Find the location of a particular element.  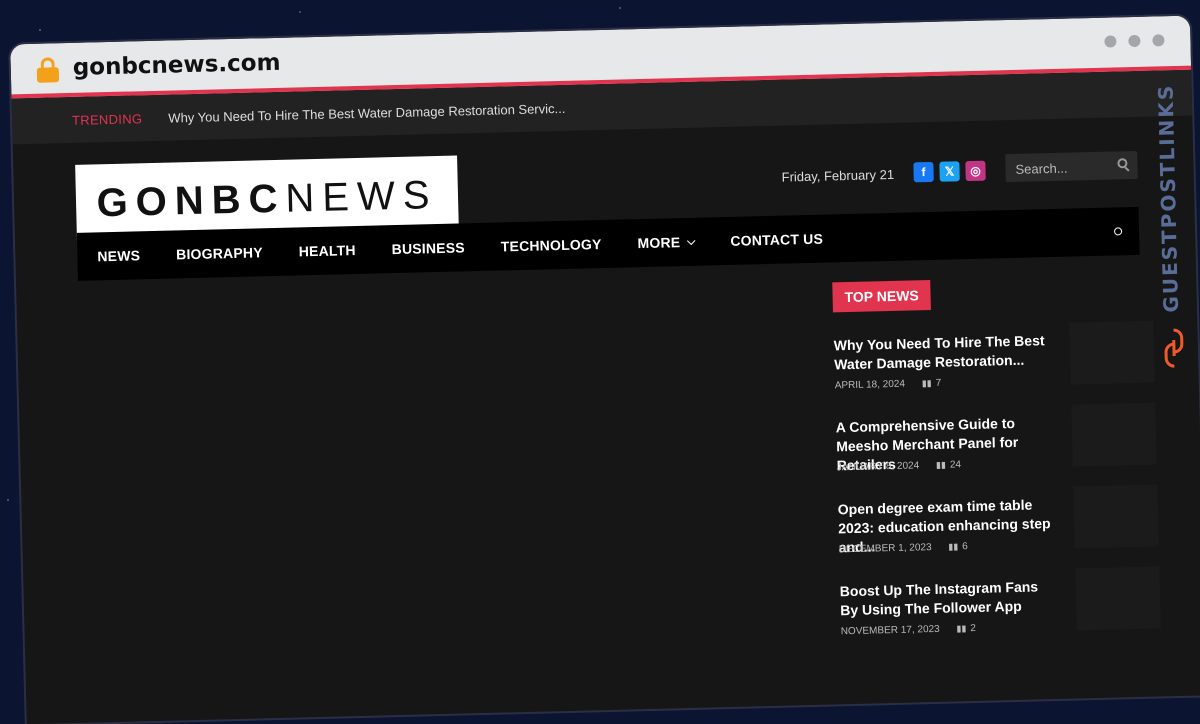

current-date: Friday, February 21 is located at coordinates (837, 176).